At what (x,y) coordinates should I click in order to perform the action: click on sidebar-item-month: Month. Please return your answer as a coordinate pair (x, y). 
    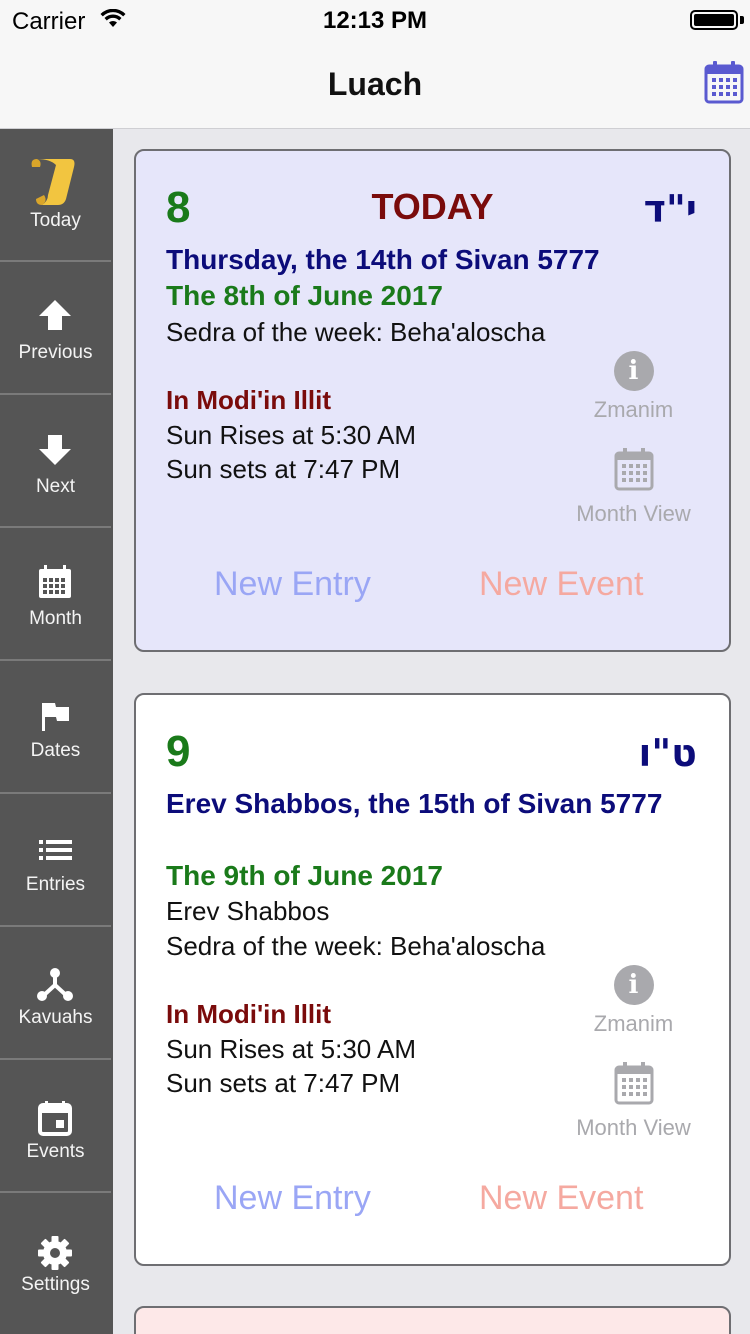
    Looking at the image, I should click on (55, 594).